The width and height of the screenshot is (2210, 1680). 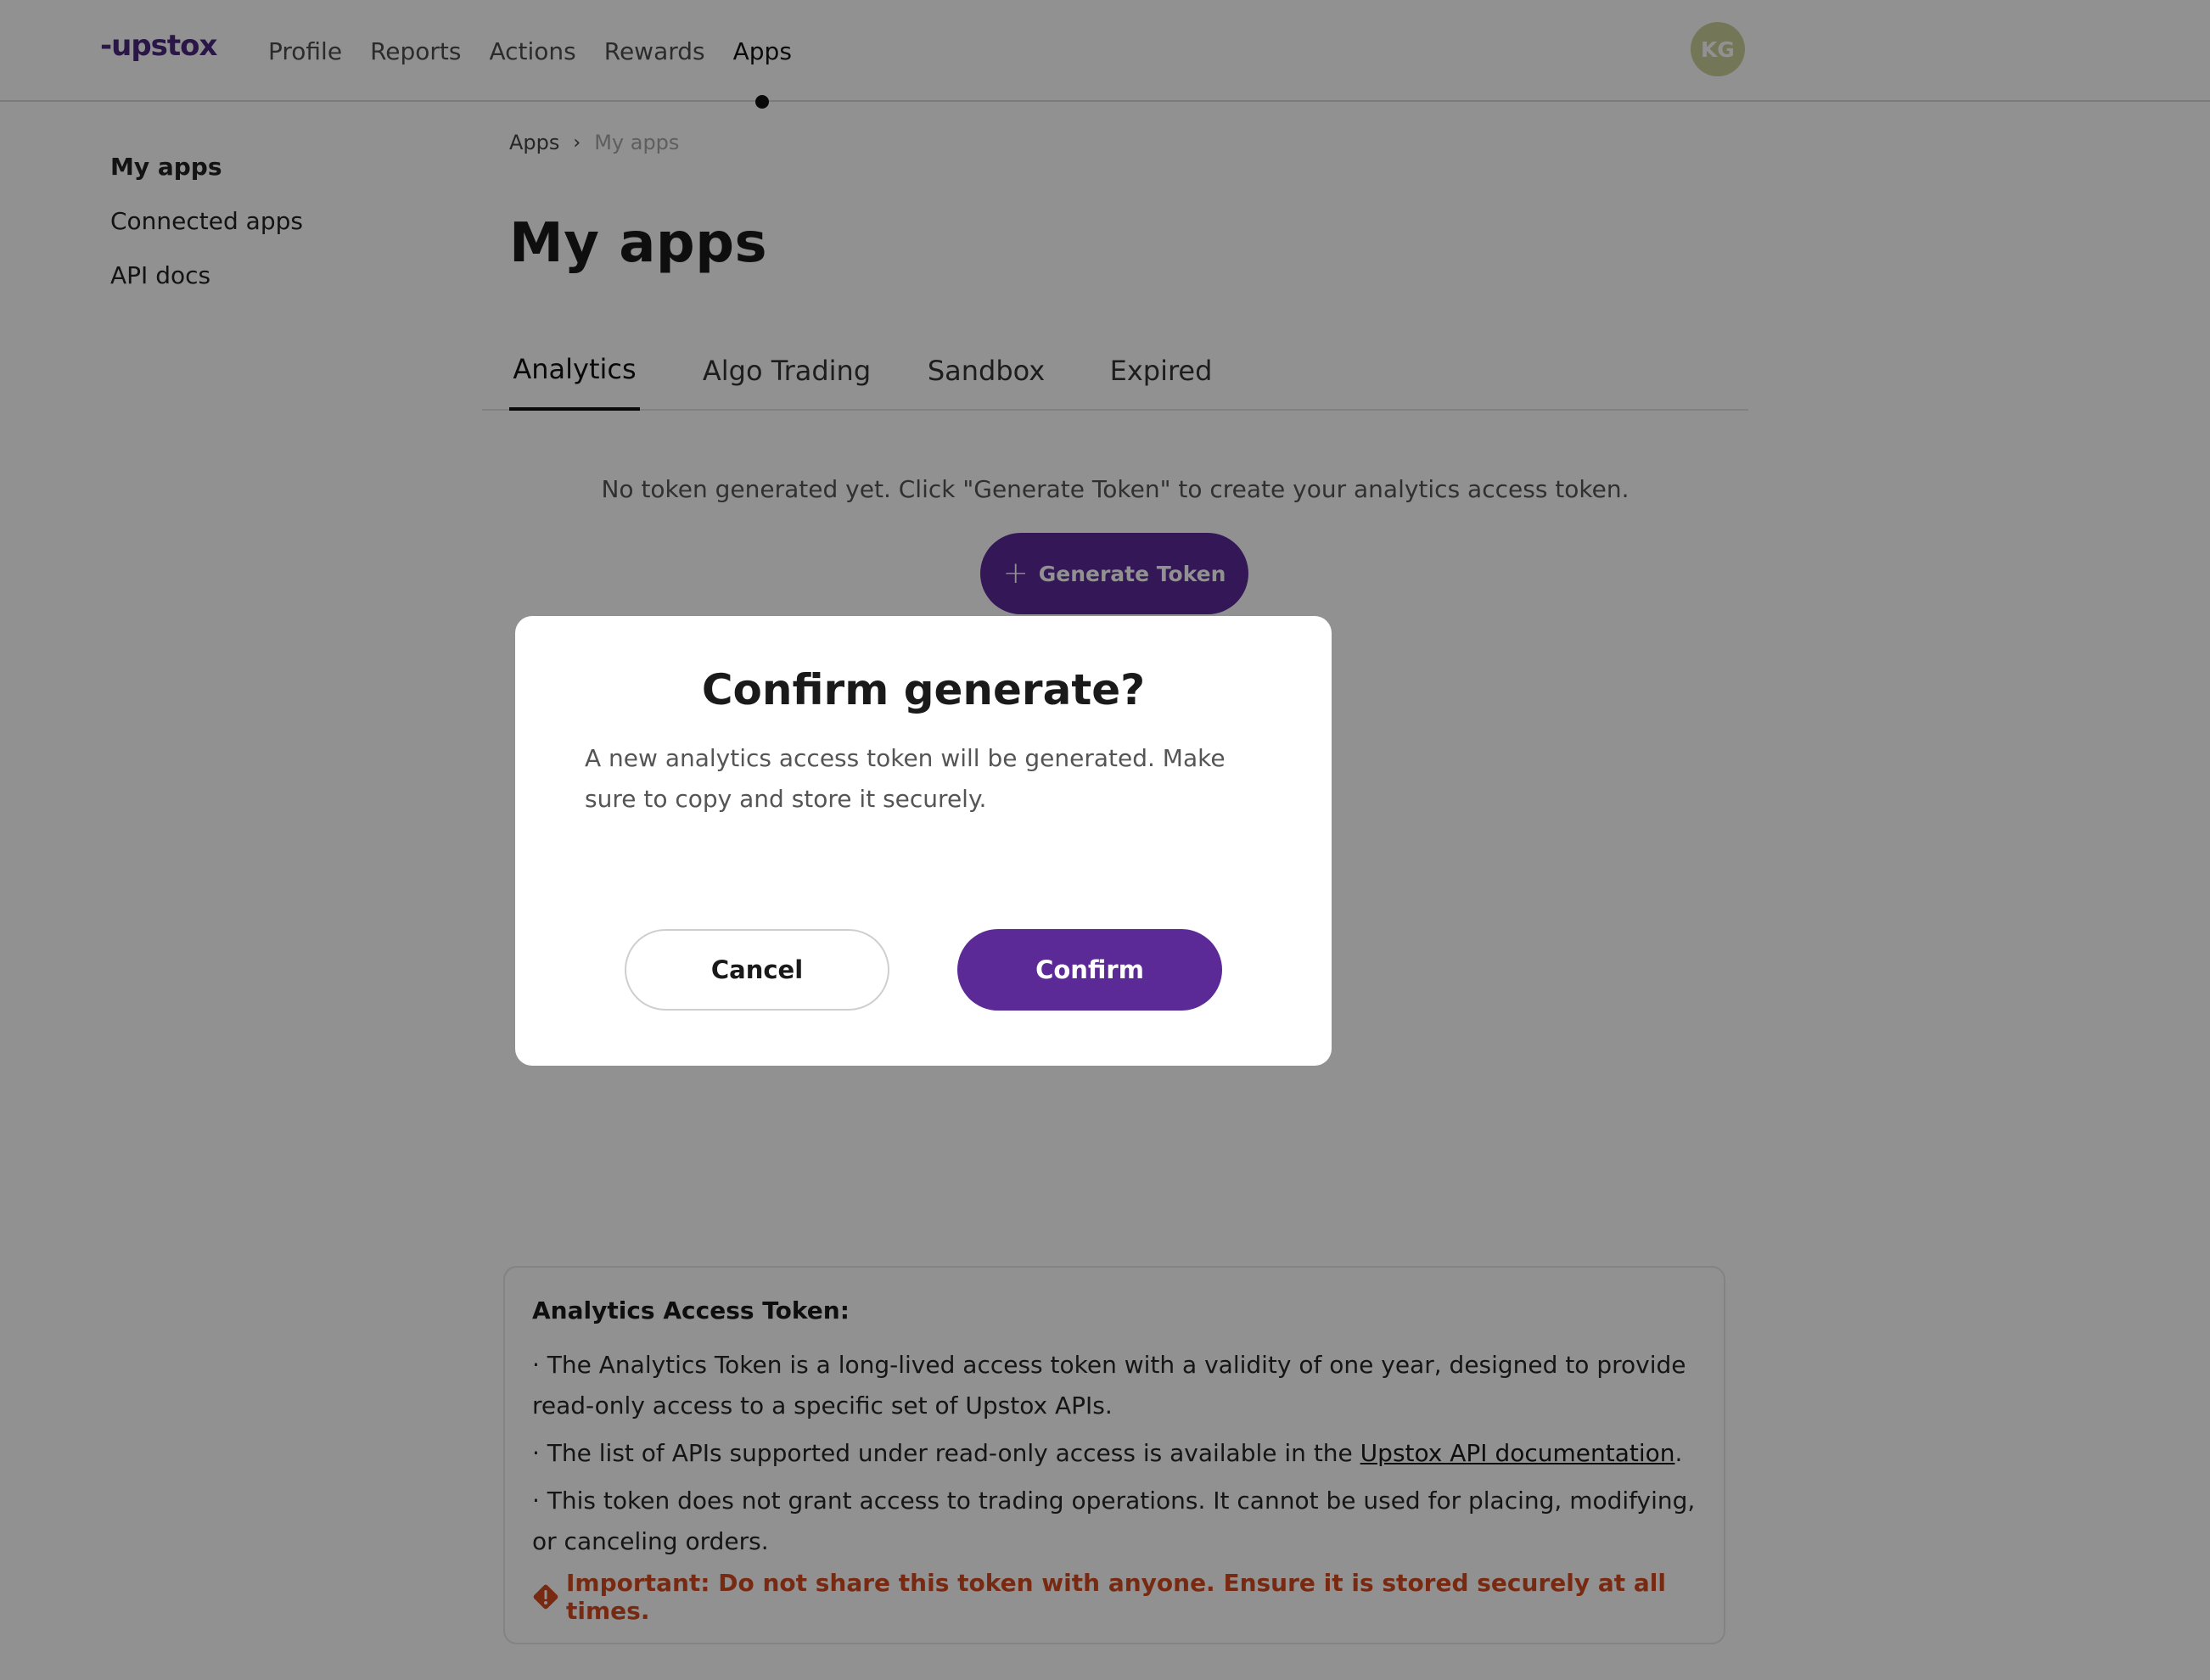 What do you see at coordinates (923, 689) in the screenshot?
I see `dialog-title: Confirm generate?` at bounding box center [923, 689].